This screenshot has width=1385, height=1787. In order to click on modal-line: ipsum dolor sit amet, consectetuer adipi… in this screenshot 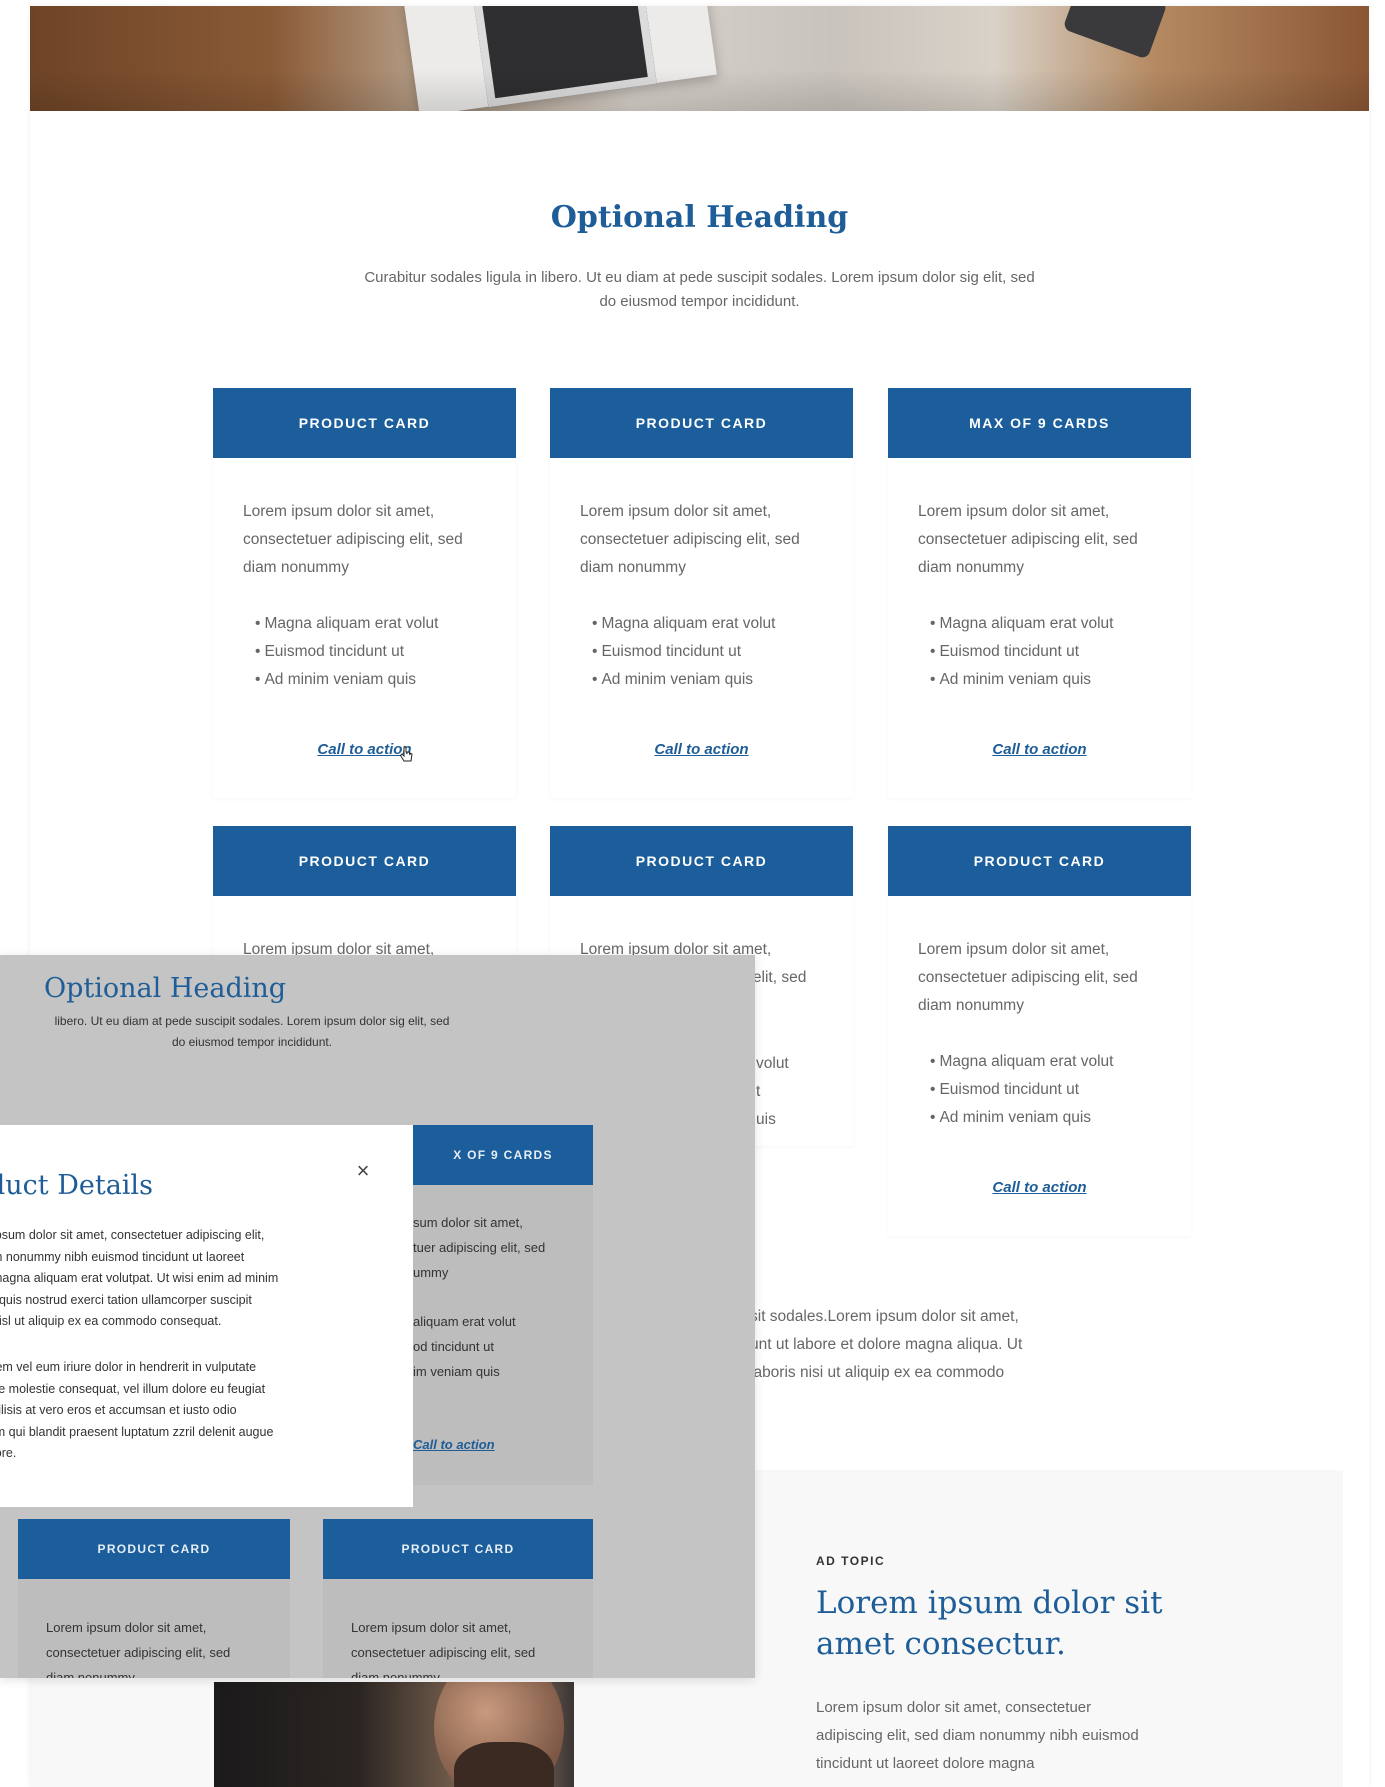, I will do `click(132, 1235)`.